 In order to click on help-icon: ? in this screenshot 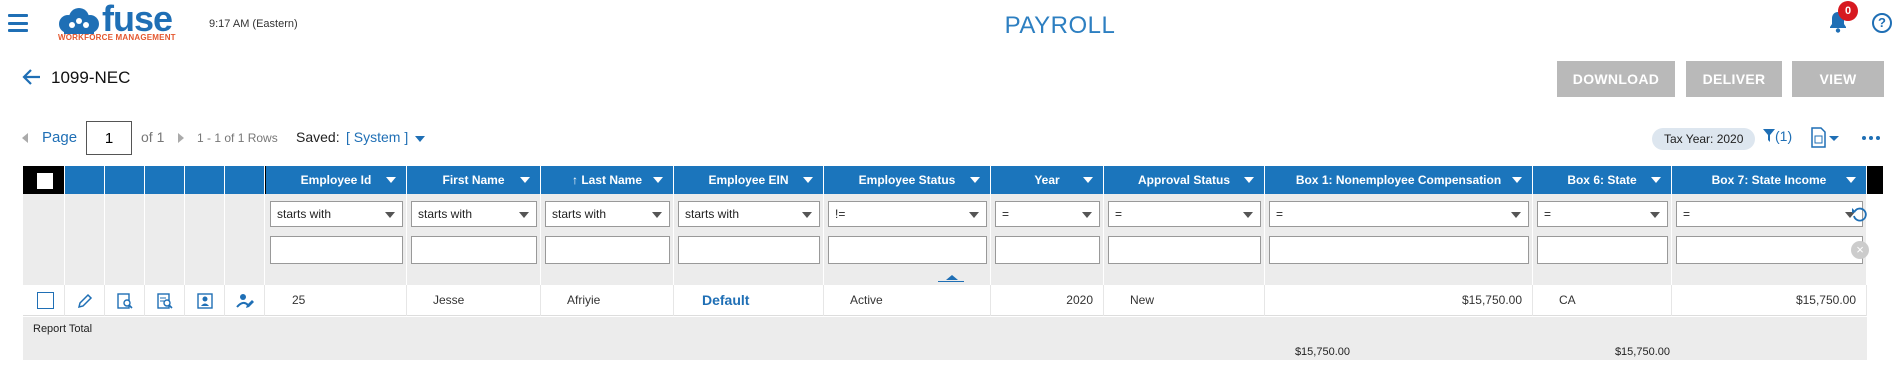, I will do `click(1882, 23)`.